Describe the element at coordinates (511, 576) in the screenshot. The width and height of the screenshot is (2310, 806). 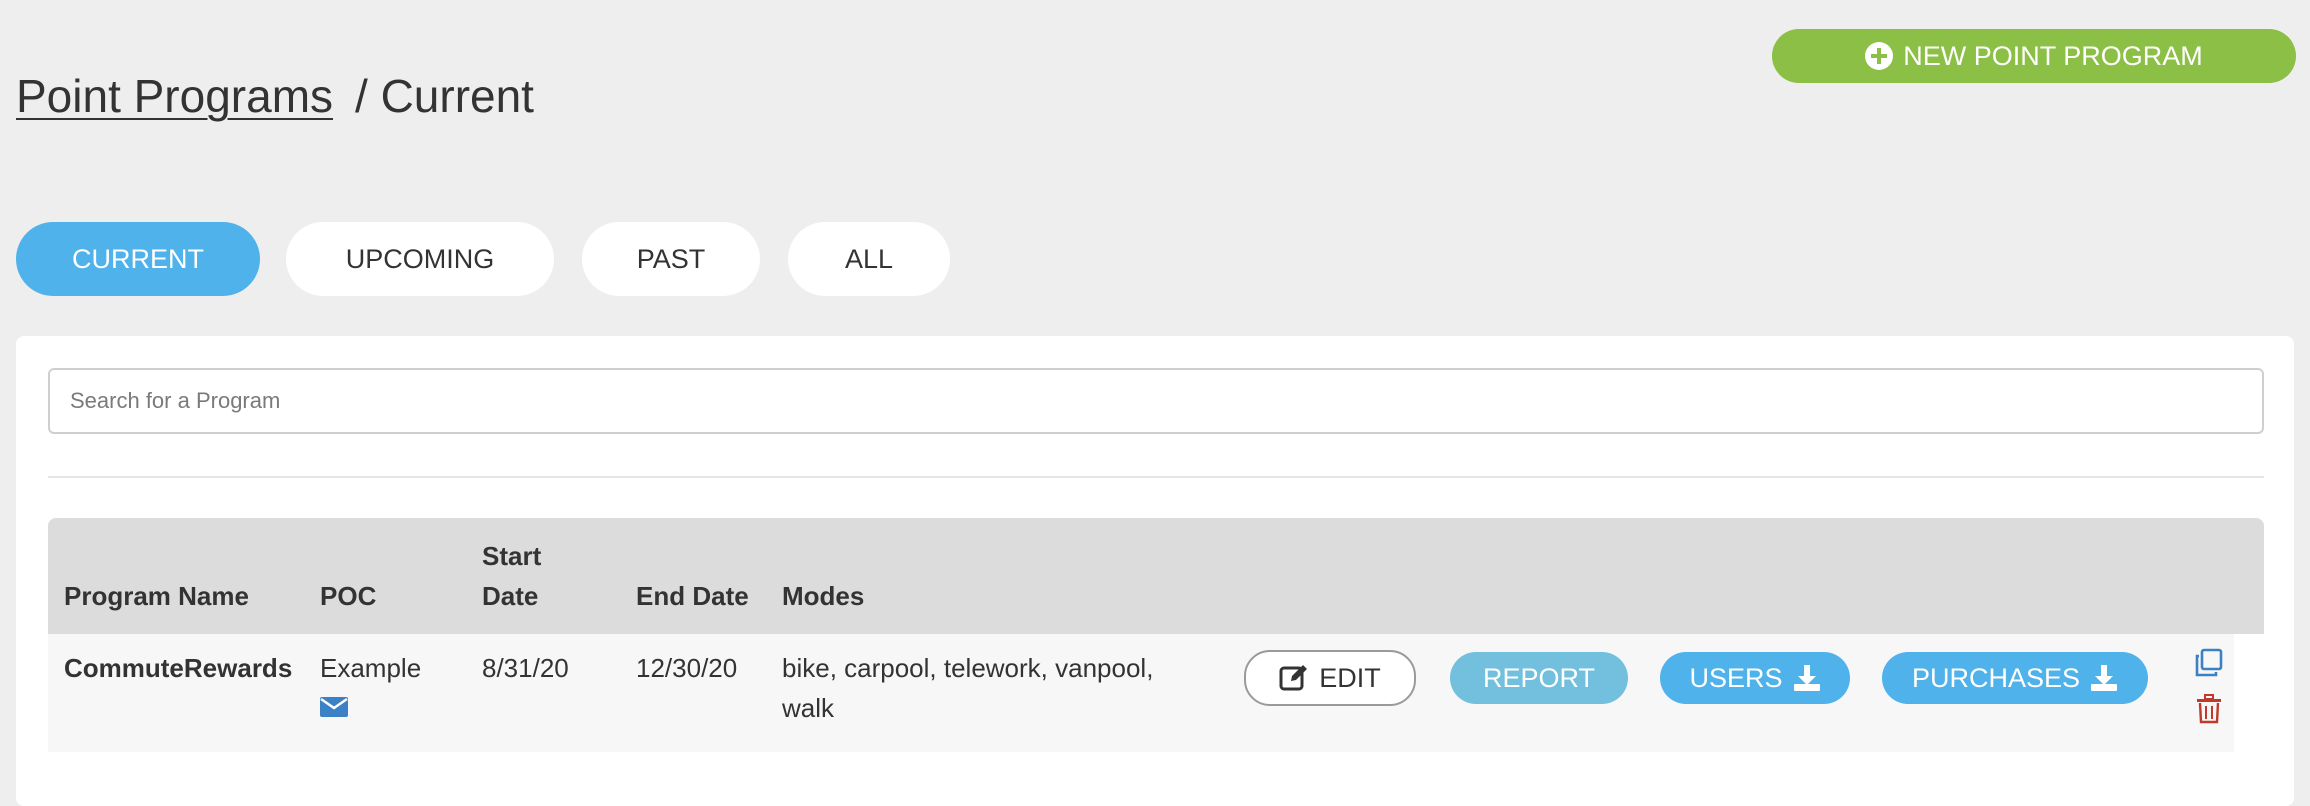
I see `column-header-start-date: Start Date` at that location.